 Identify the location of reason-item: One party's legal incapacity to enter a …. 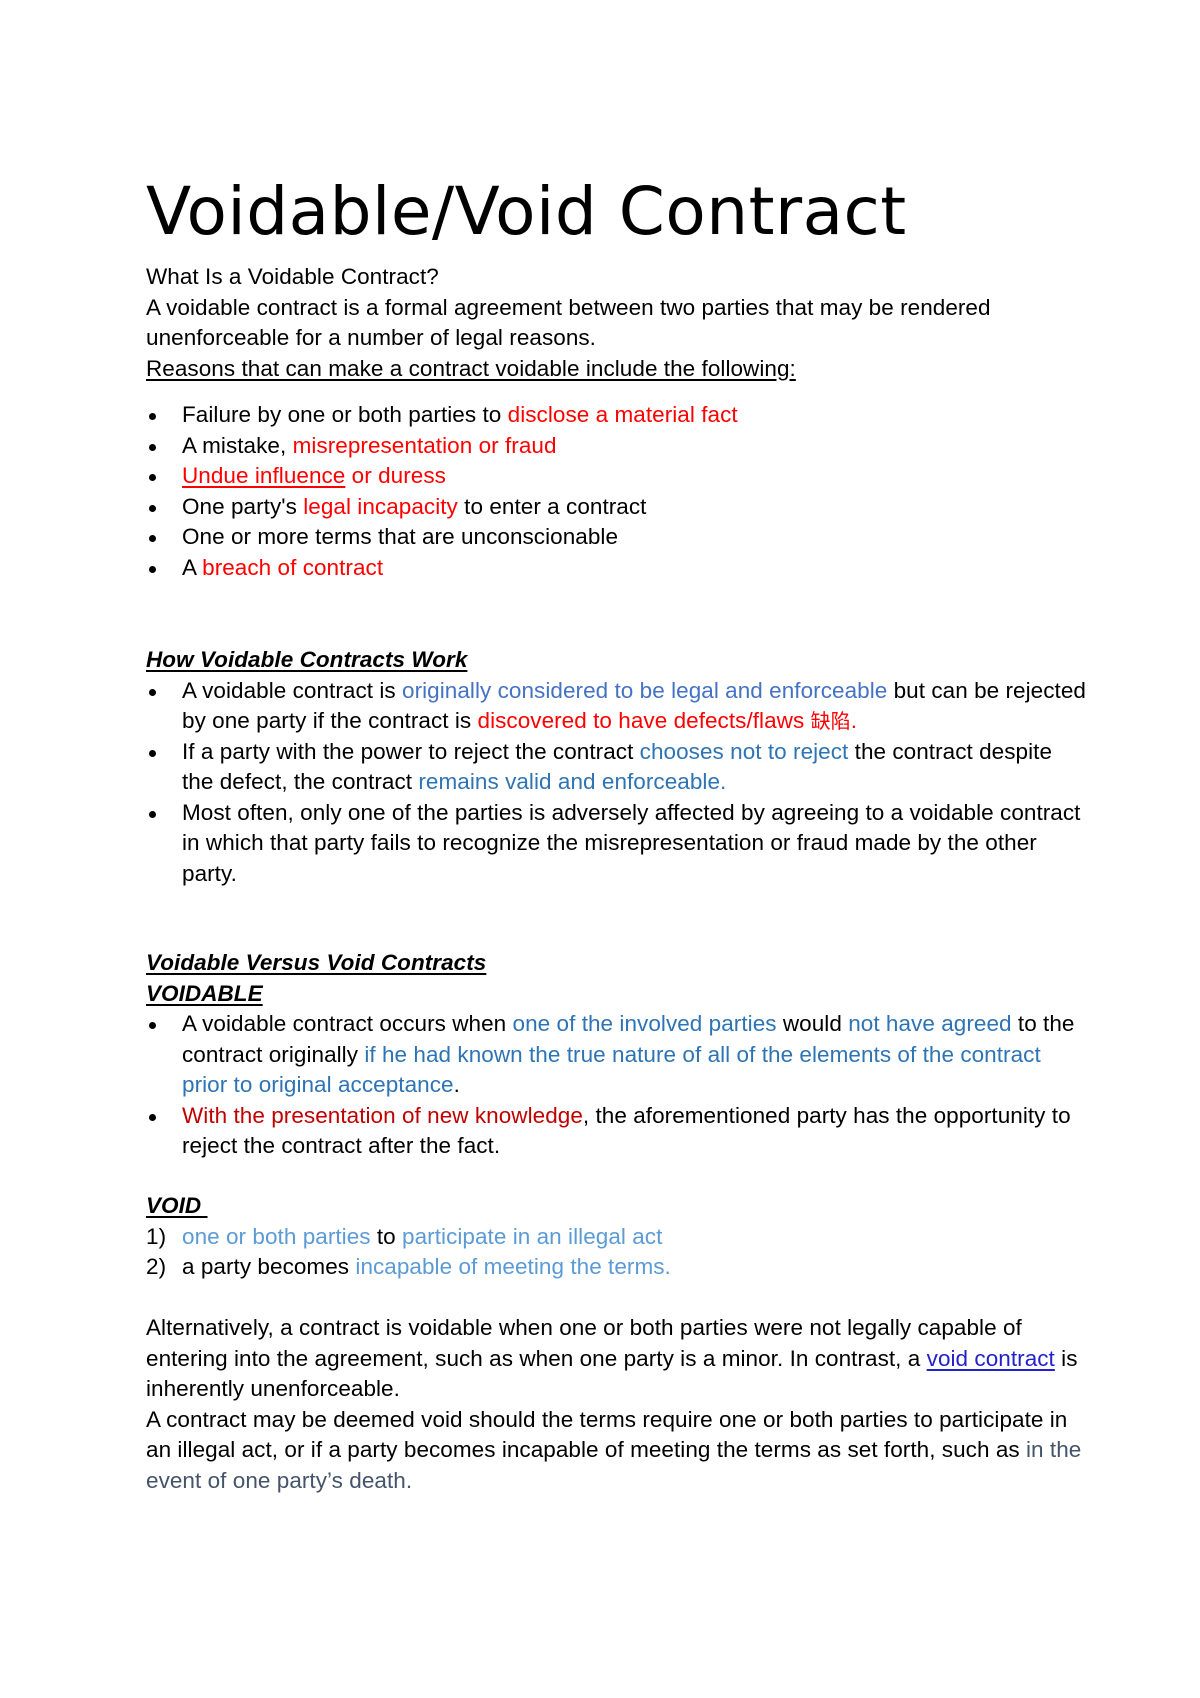
(616, 507).